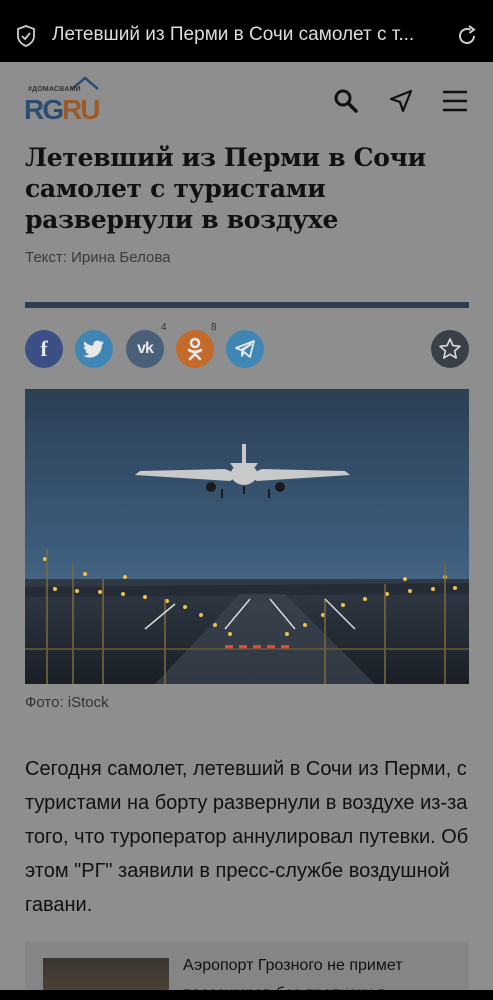 This screenshot has height=1000, width=493. I want to click on vk-share-button: vk, so click(145, 349).